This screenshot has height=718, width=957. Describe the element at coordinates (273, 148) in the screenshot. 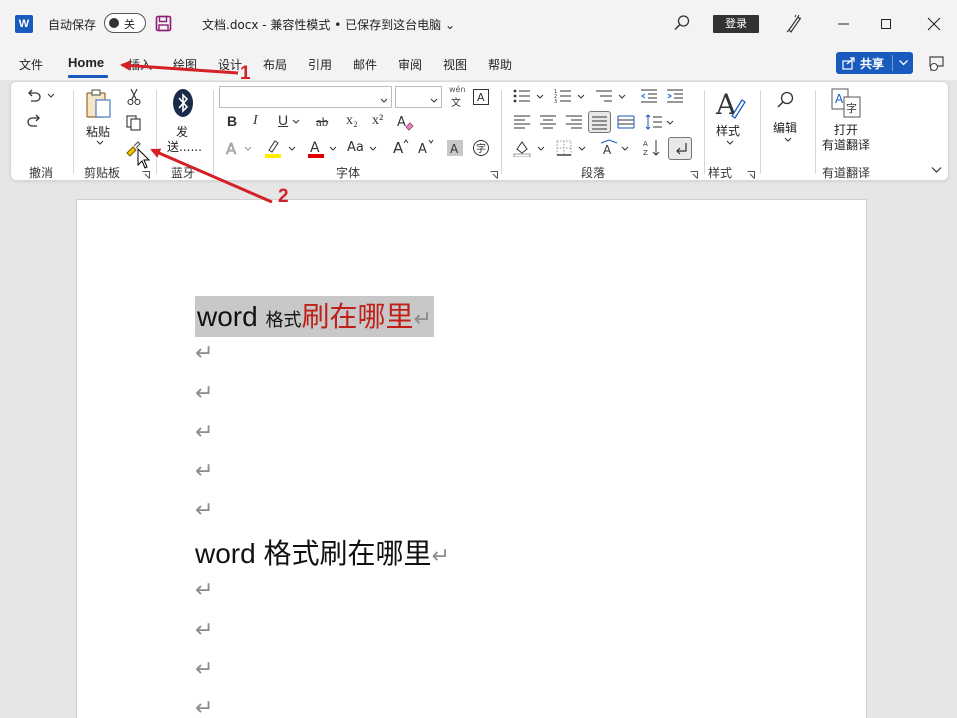

I see `highlight-color-icon` at that location.